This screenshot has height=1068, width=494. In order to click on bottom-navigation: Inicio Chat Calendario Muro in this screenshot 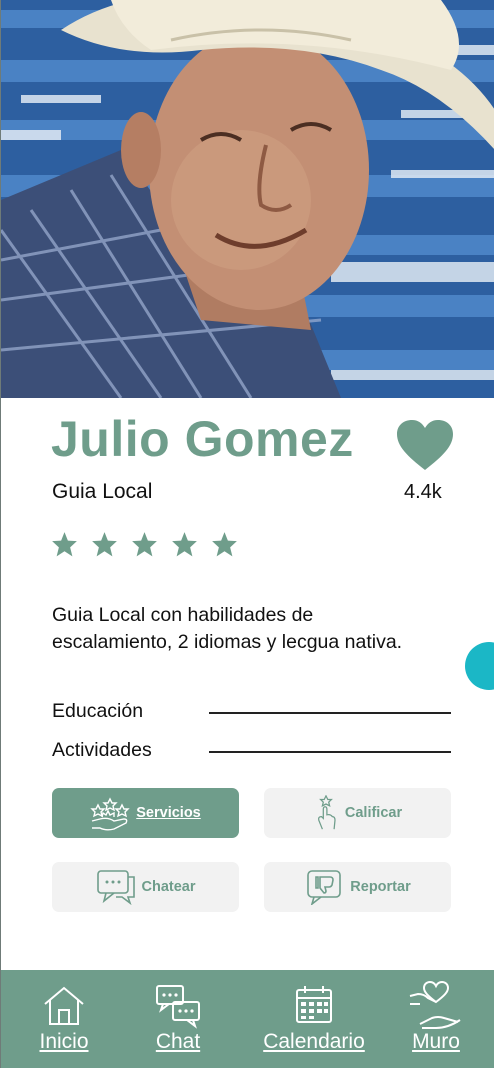, I will do `click(247, 1019)`.